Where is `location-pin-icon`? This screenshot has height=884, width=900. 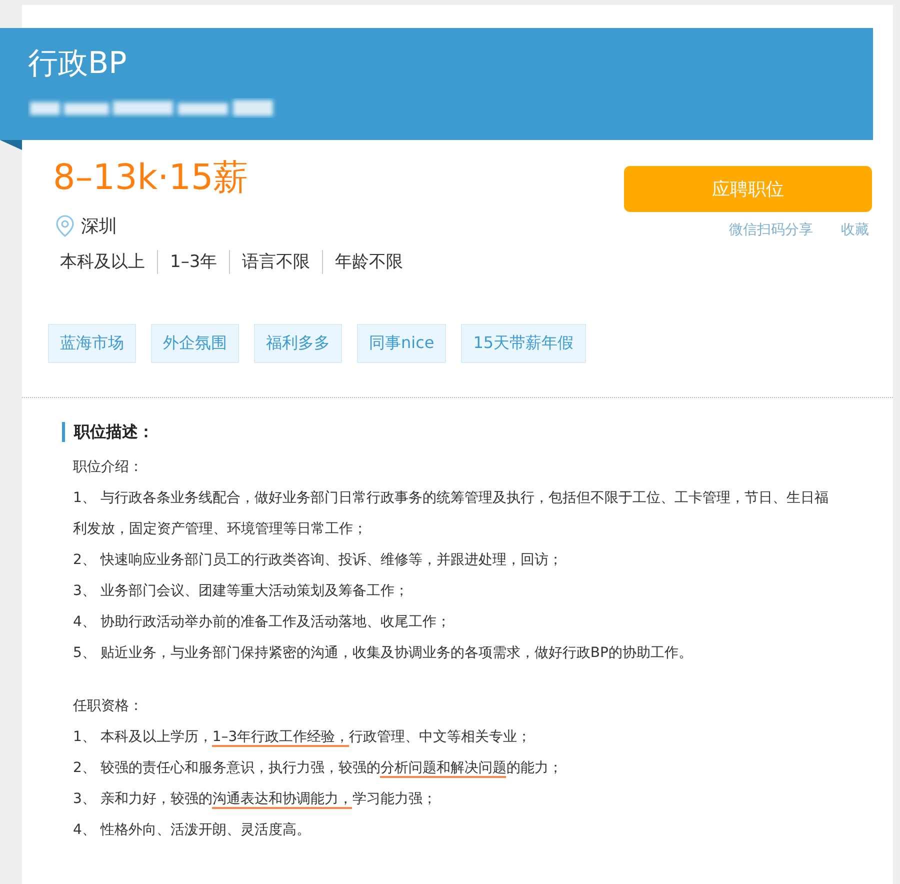 location-pin-icon is located at coordinates (65, 226).